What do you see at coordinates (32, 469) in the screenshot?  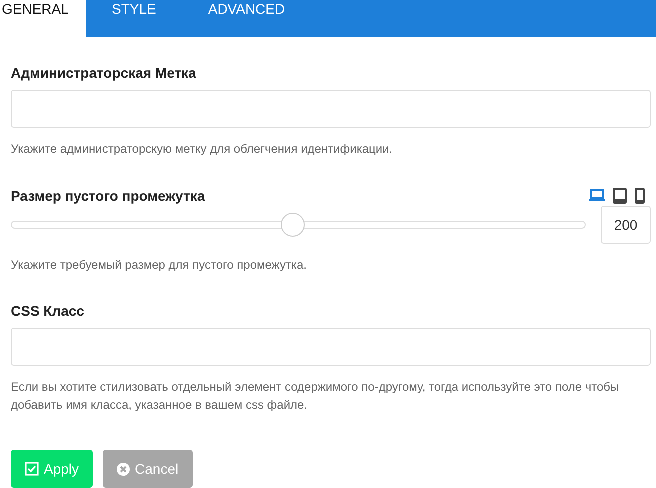 I see `checkbox-icon` at bounding box center [32, 469].